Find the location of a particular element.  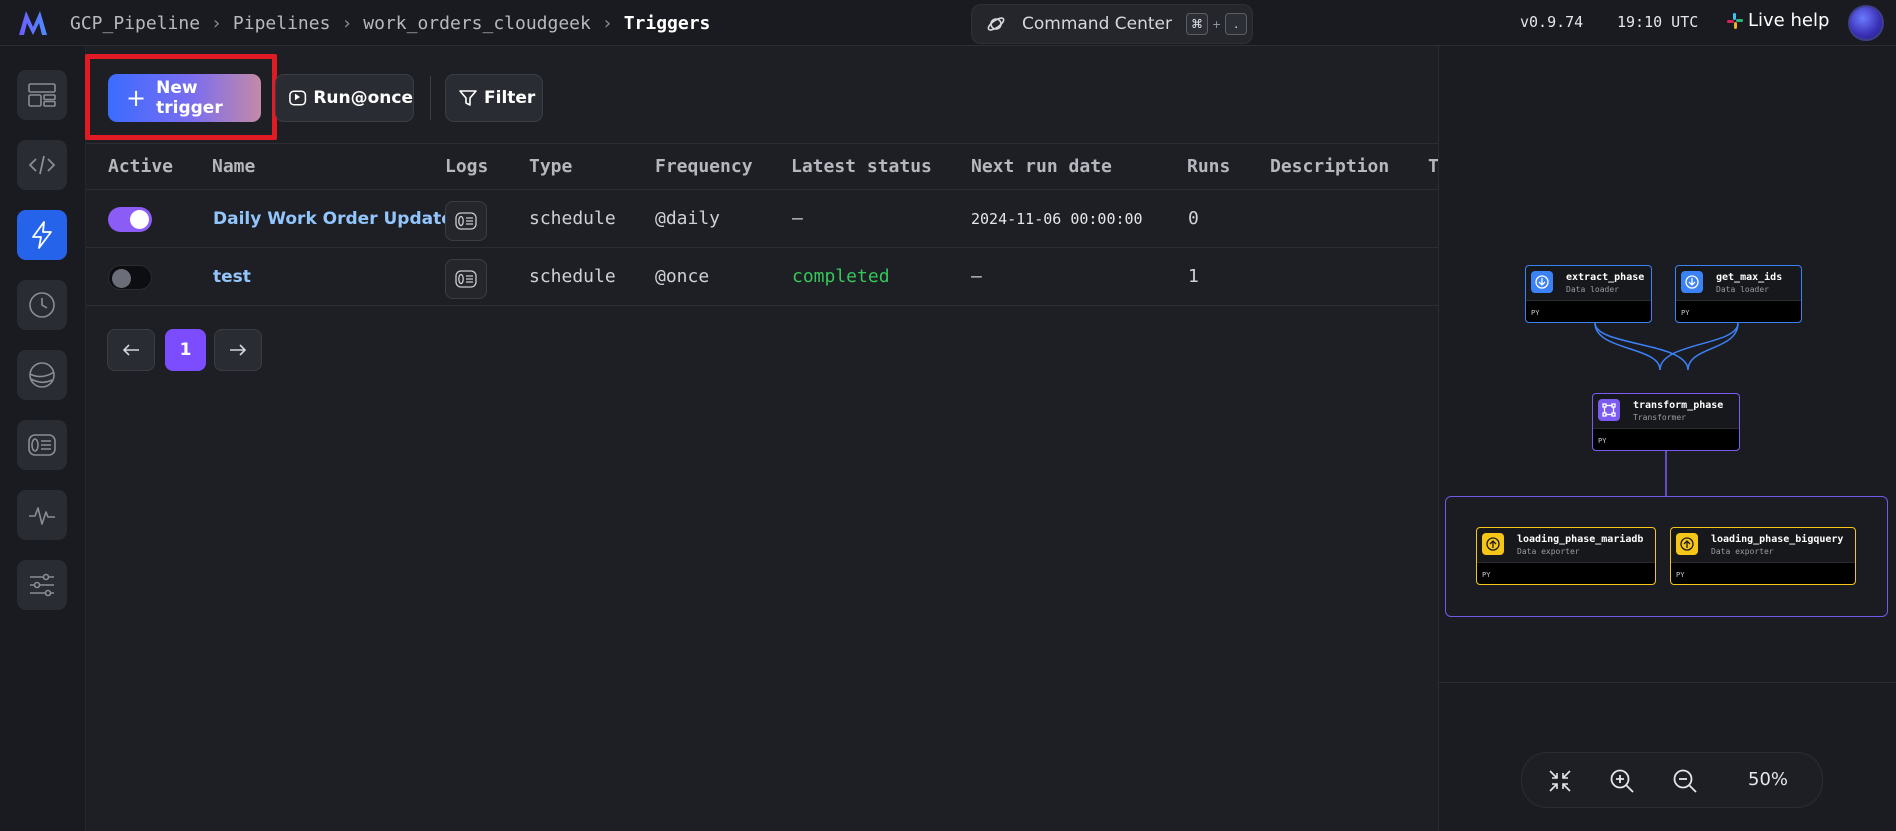

version-label: v0.9.74 is located at coordinates (1552, 22).